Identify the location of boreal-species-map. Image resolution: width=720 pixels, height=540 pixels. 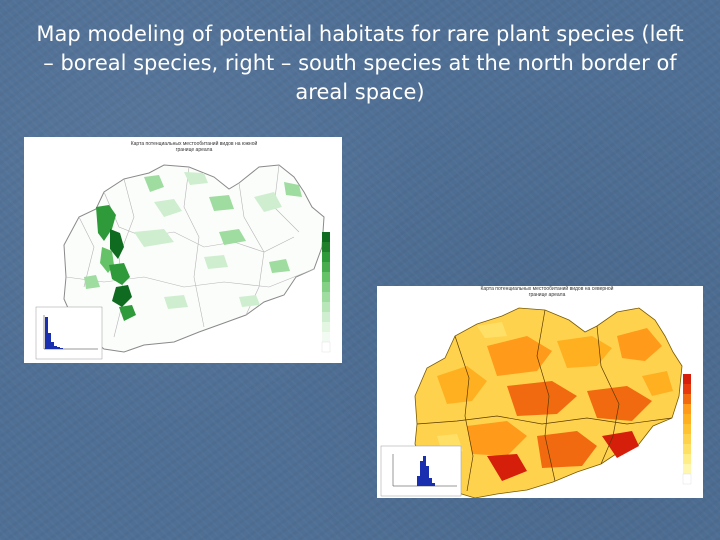
(183, 262).